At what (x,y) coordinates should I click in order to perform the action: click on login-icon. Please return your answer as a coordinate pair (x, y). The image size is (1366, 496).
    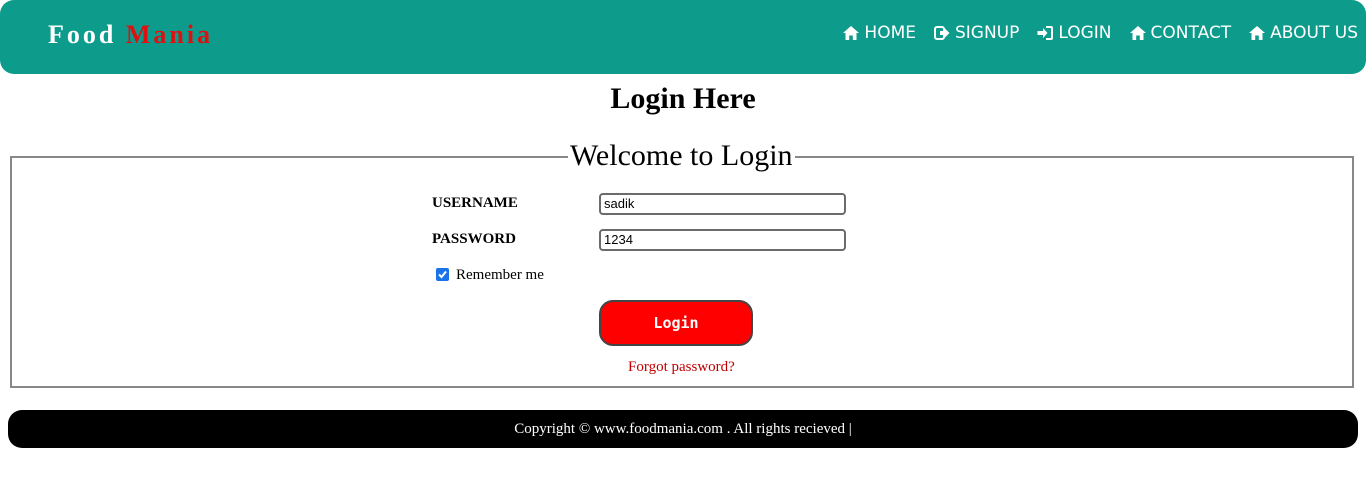
    Looking at the image, I should click on (1045, 33).